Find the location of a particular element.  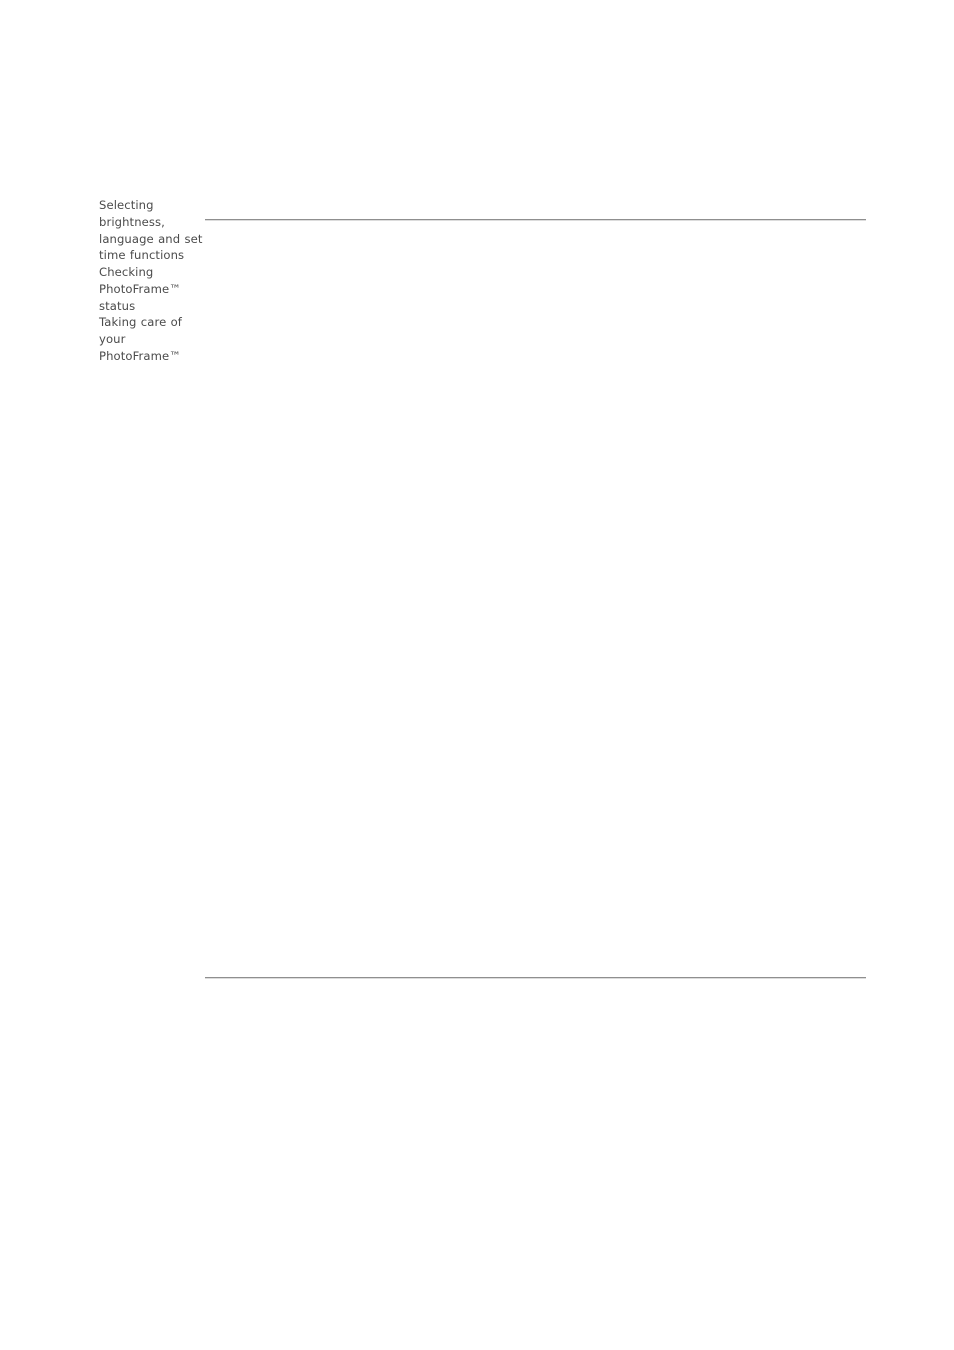

side-heading-item: Taking care of your PhotoFrame™ is located at coordinates (151, 339).